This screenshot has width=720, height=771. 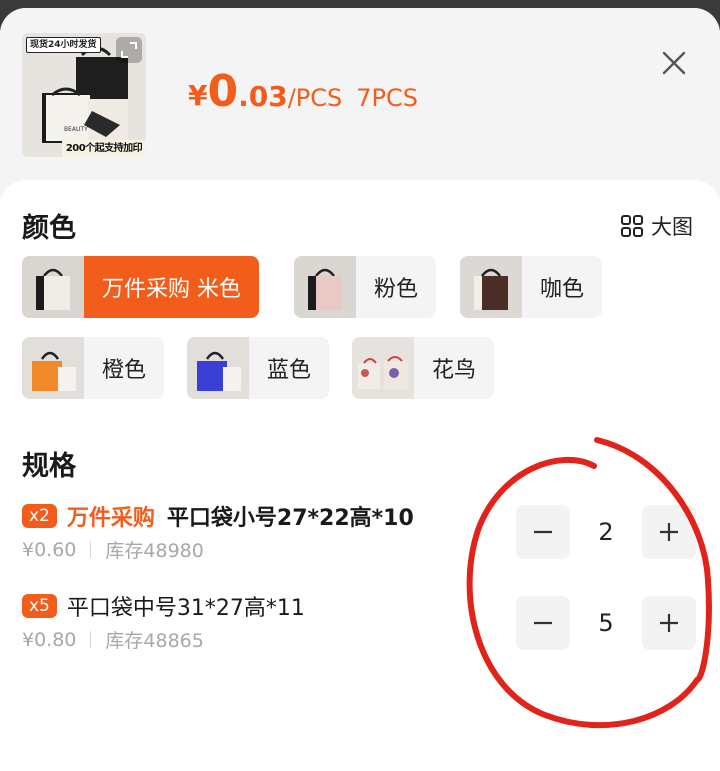 What do you see at coordinates (325, 287) in the screenshot?
I see `color-swatch-pink` at bounding box center [325, 287].